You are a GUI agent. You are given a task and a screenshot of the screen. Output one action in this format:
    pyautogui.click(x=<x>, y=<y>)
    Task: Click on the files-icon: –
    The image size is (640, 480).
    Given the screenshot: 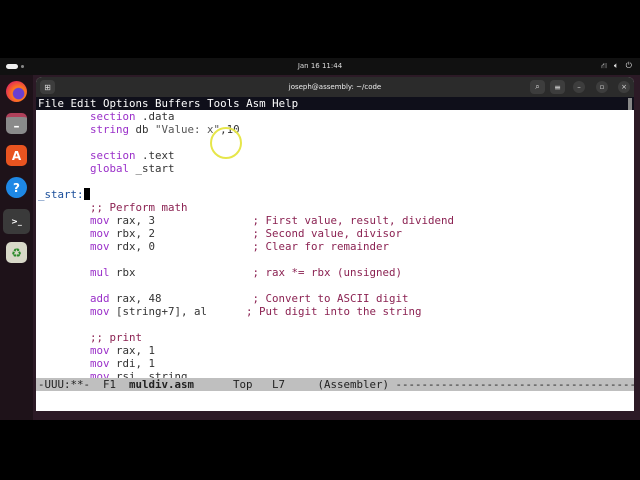 What is the action you would take?
    pyautogui.click(x=16, y=123)
    